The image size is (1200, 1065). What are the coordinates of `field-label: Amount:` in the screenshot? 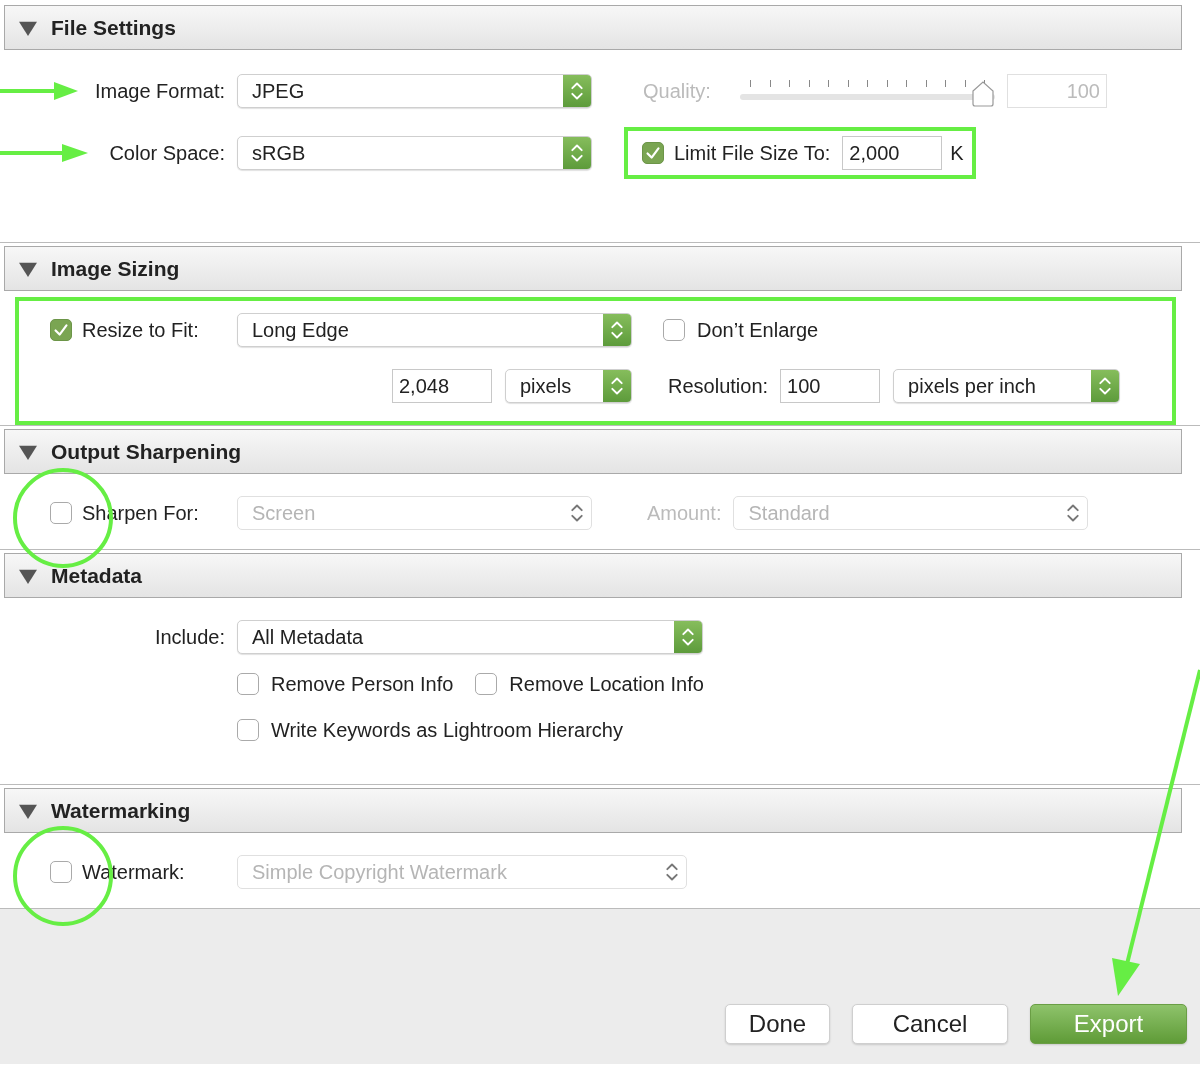 It's located at (684, 513).